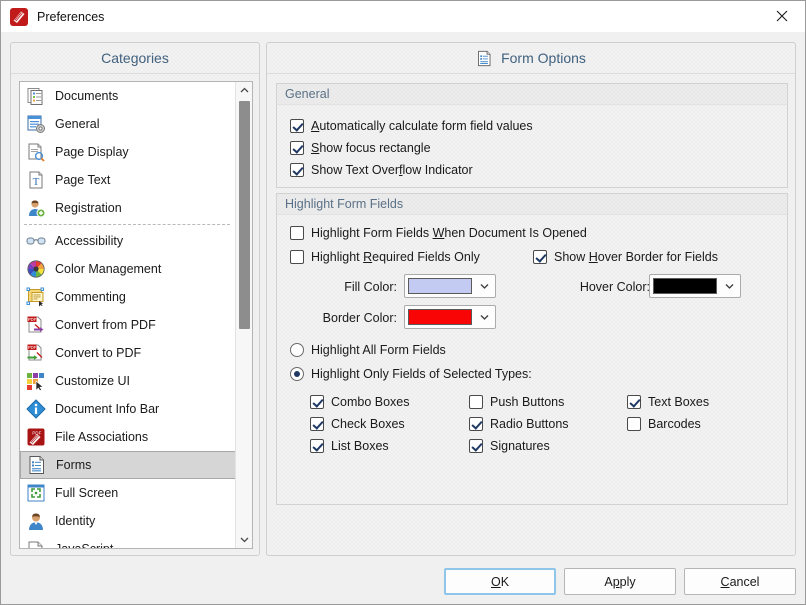 The width and height of the screenshot is (806, 605). Describe the element at coordinates (538, 170) in the screenshot. I see `show-text-overflow-indicator: Show Text Overflow Indicator` at that location.